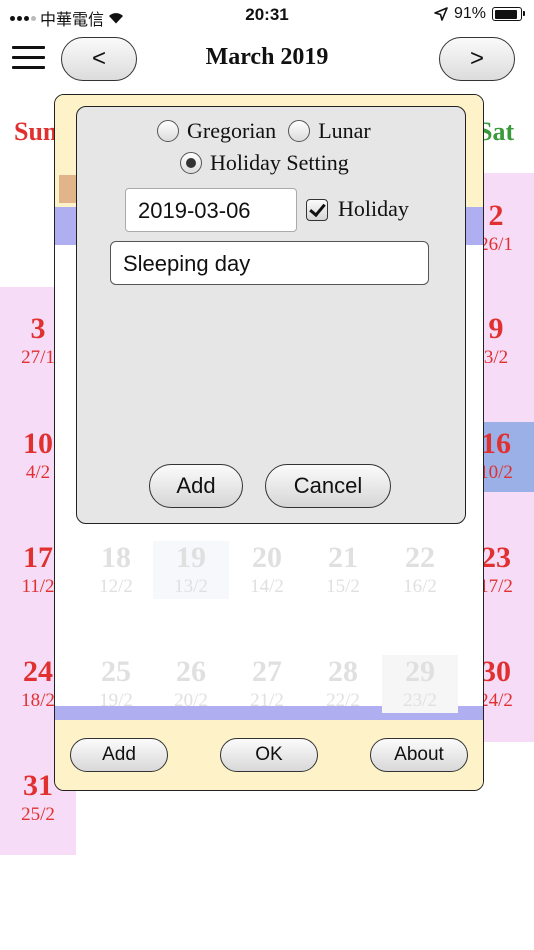 This screenshot has width=534, height=950. I want to click on radio-lunar, so click(299, 131).